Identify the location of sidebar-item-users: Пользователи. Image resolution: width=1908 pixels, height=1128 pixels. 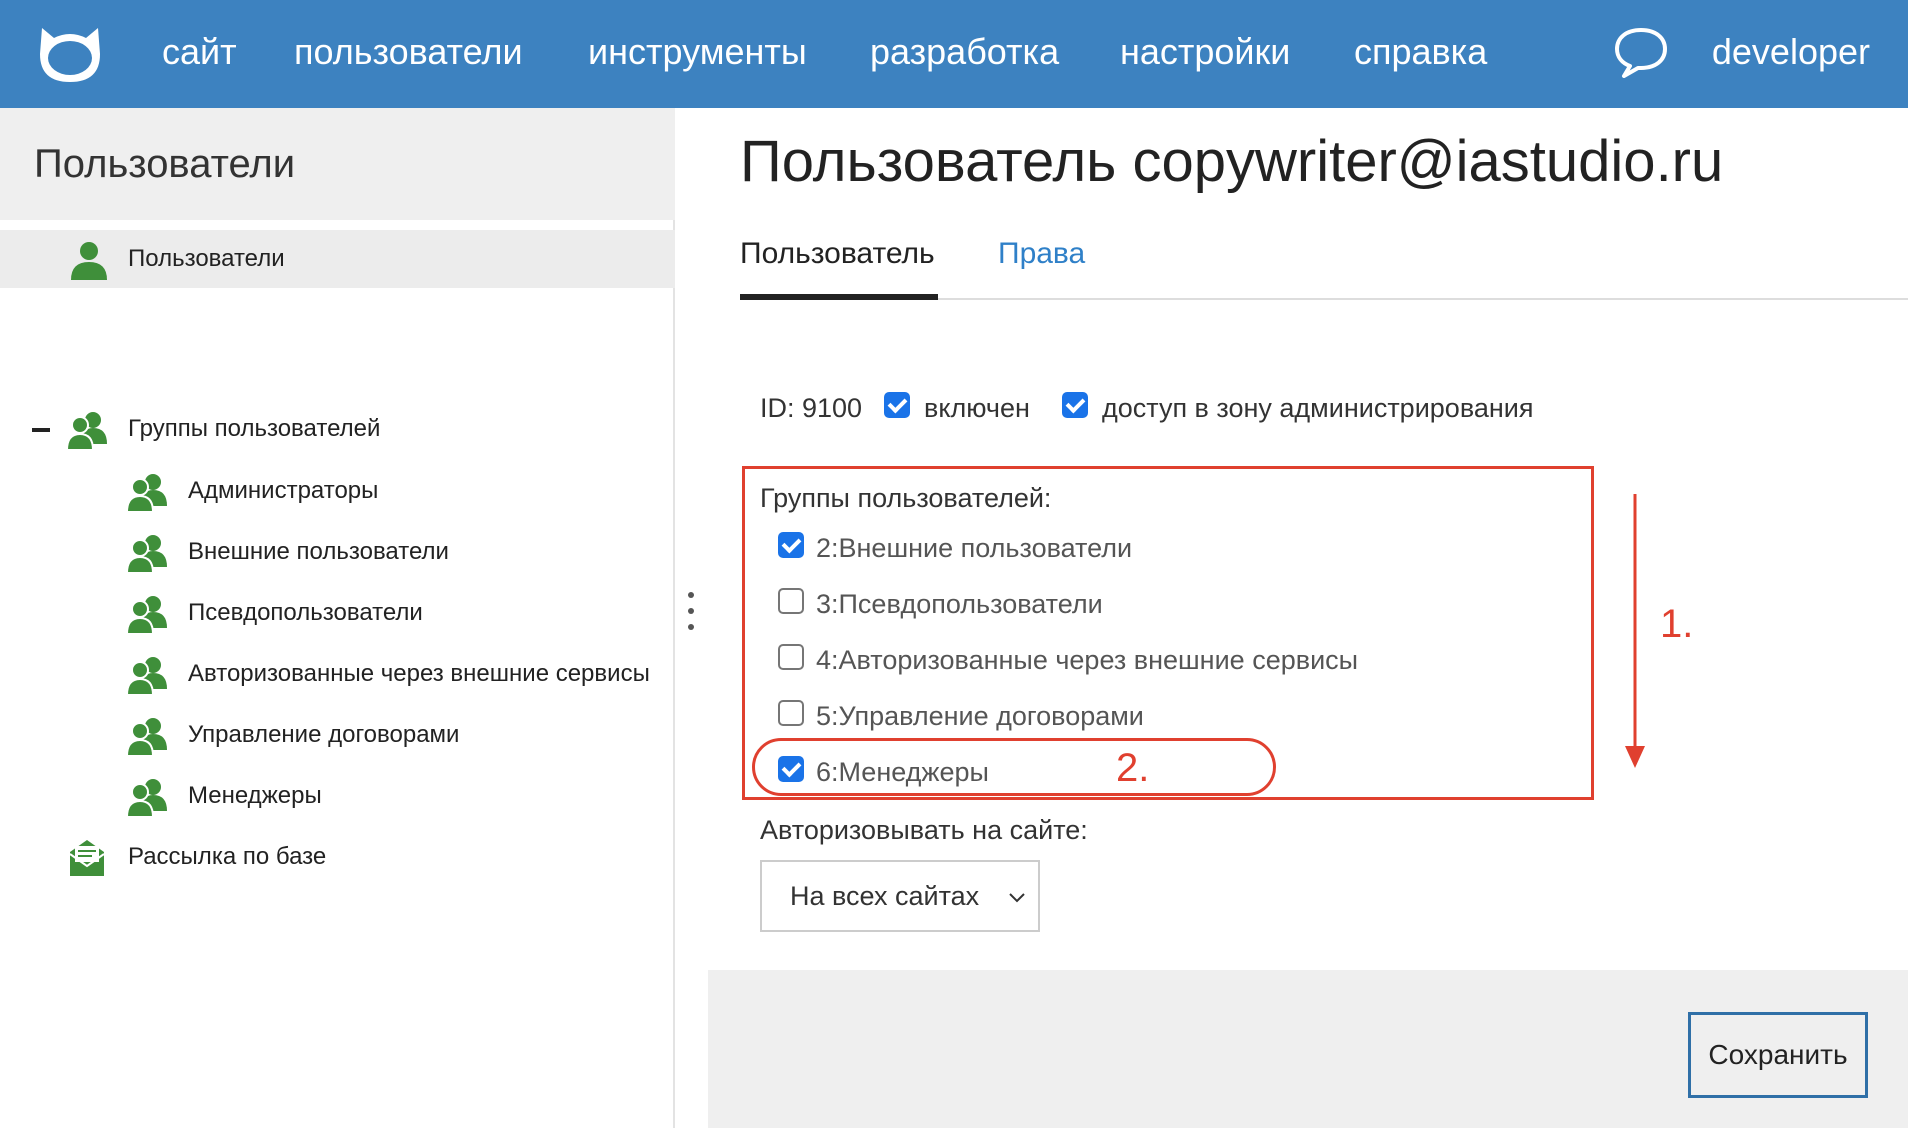
(337, 259).